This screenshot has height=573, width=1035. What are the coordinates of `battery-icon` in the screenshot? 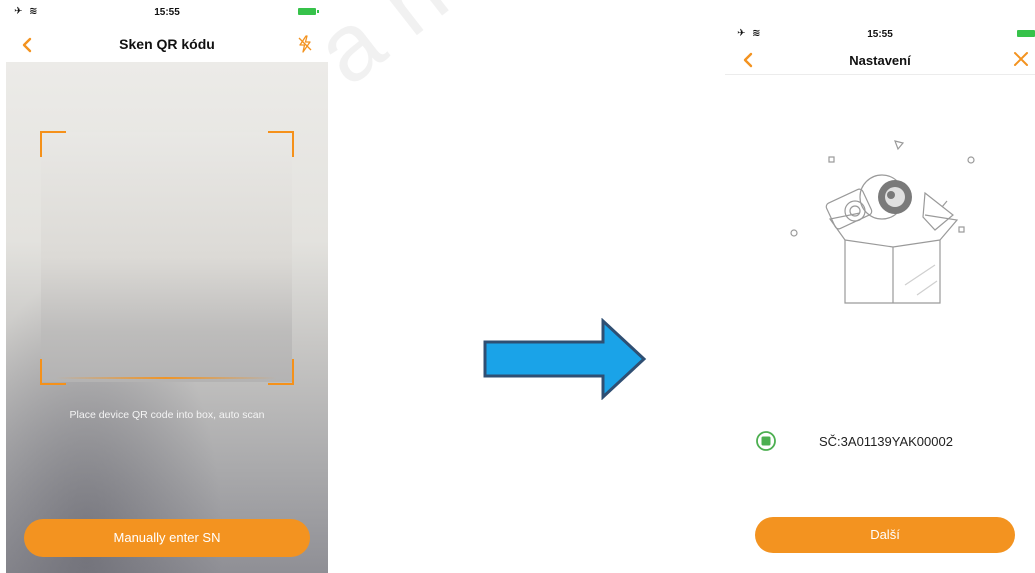 It's located at (308, 11).